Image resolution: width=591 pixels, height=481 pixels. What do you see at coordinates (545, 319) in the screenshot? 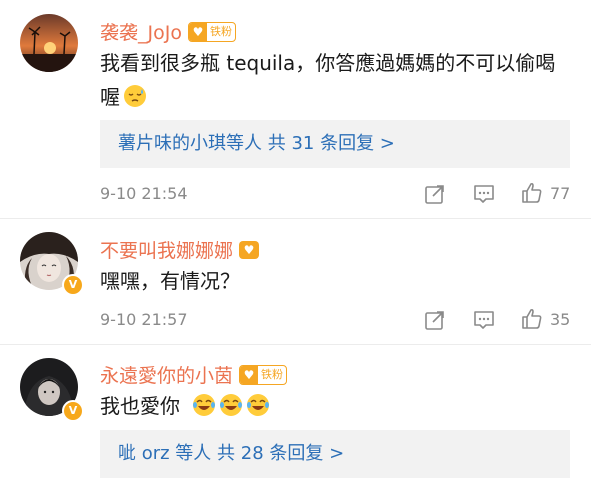
I see `like-button: 35` at bounding box center [545, 319].